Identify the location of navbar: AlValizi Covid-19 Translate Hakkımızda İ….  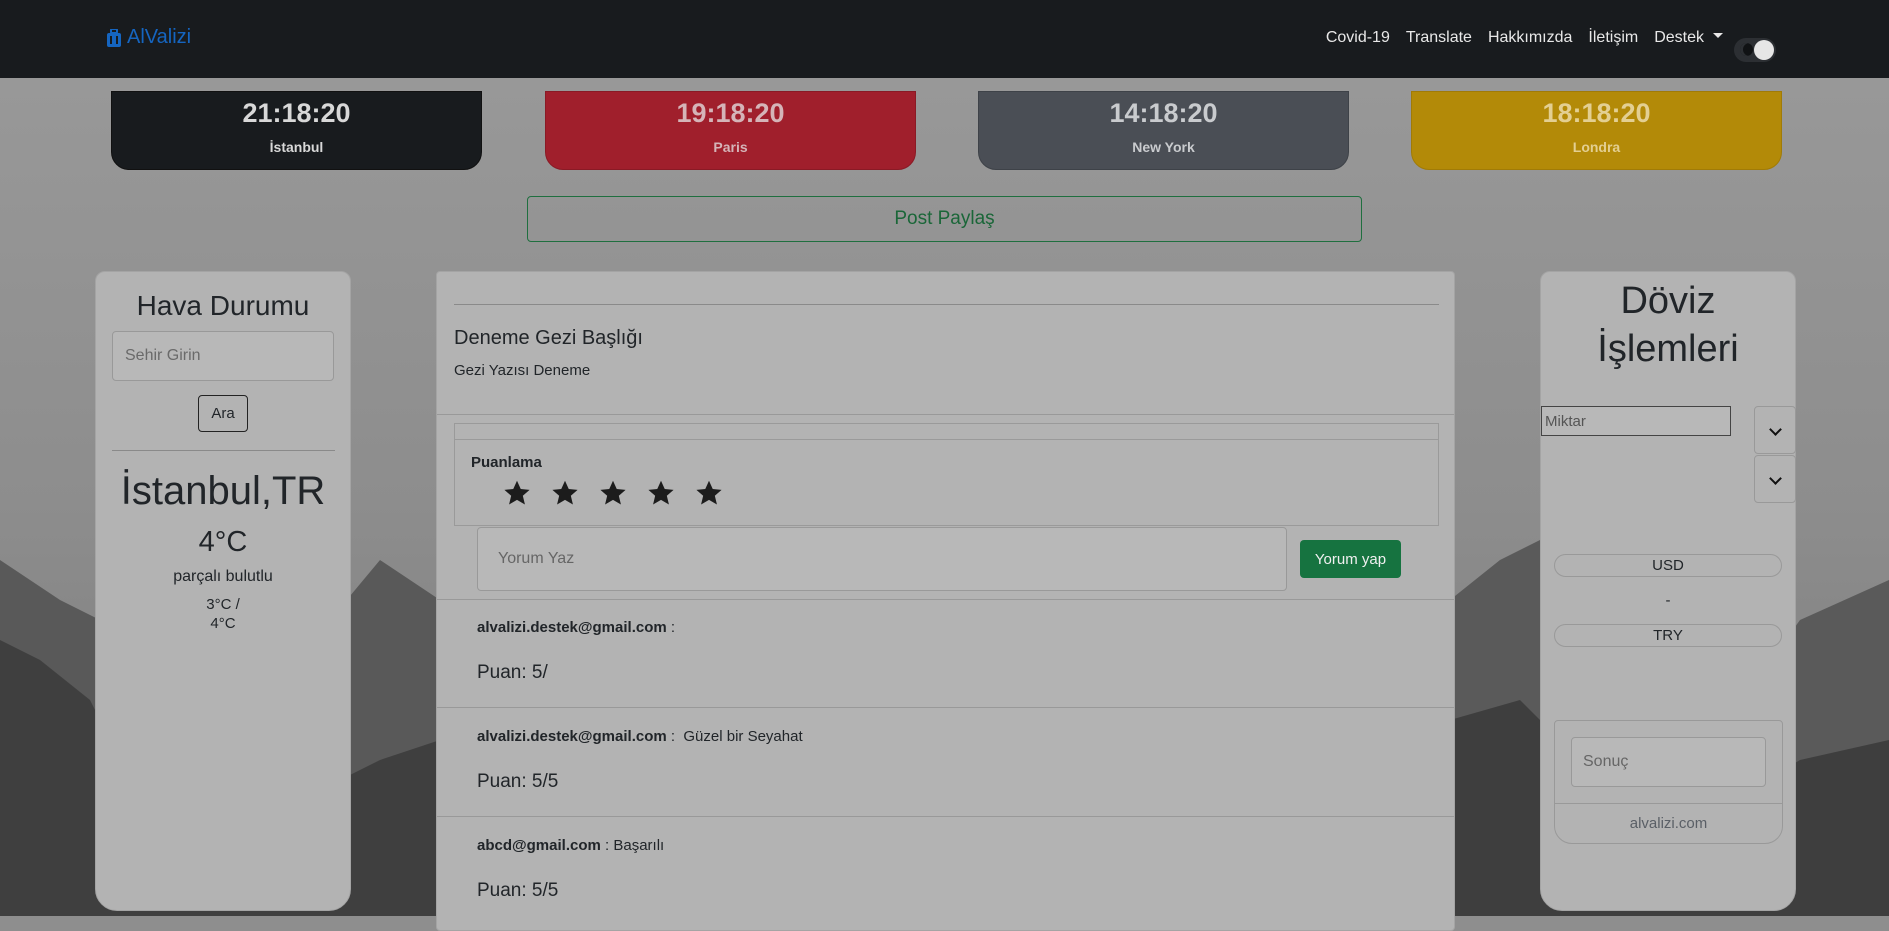
(944, 39).